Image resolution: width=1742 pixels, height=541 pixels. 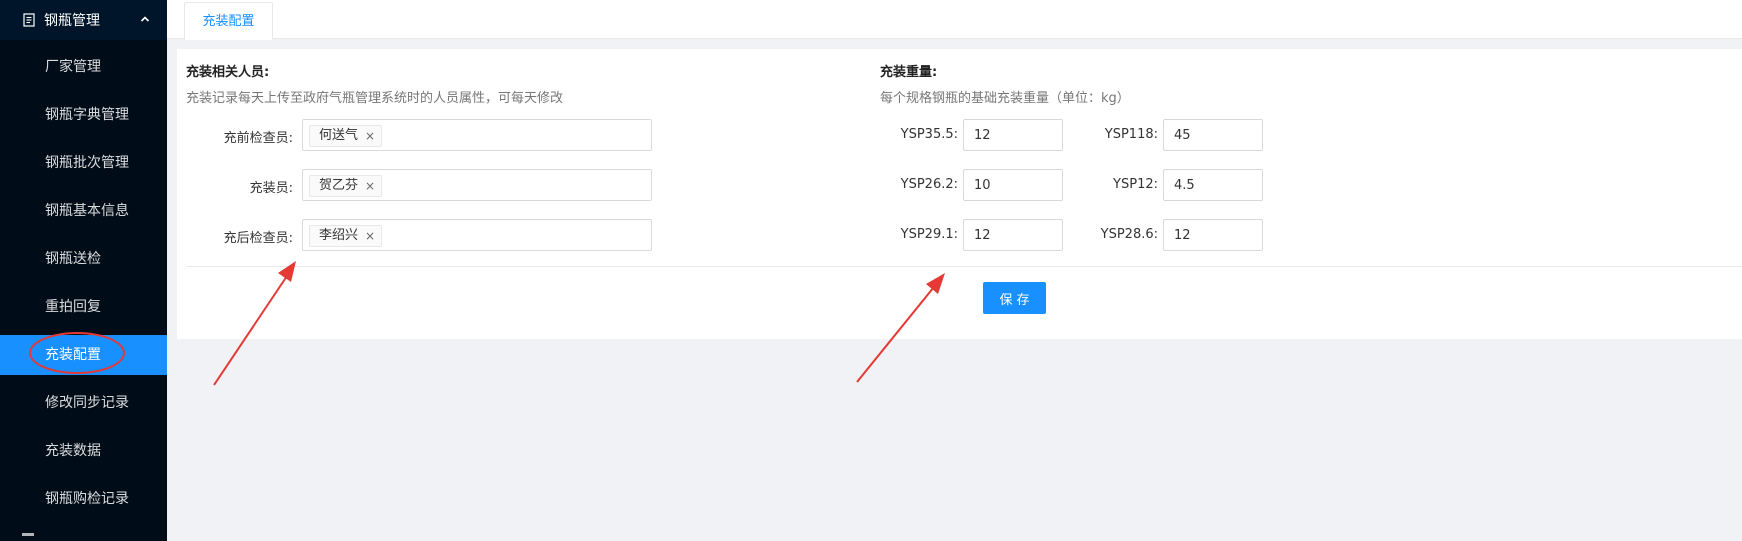 What do you see at coordinates (29, 20) in the screenshot?
I see `file-list-icon` at bounding box center [29, 20].